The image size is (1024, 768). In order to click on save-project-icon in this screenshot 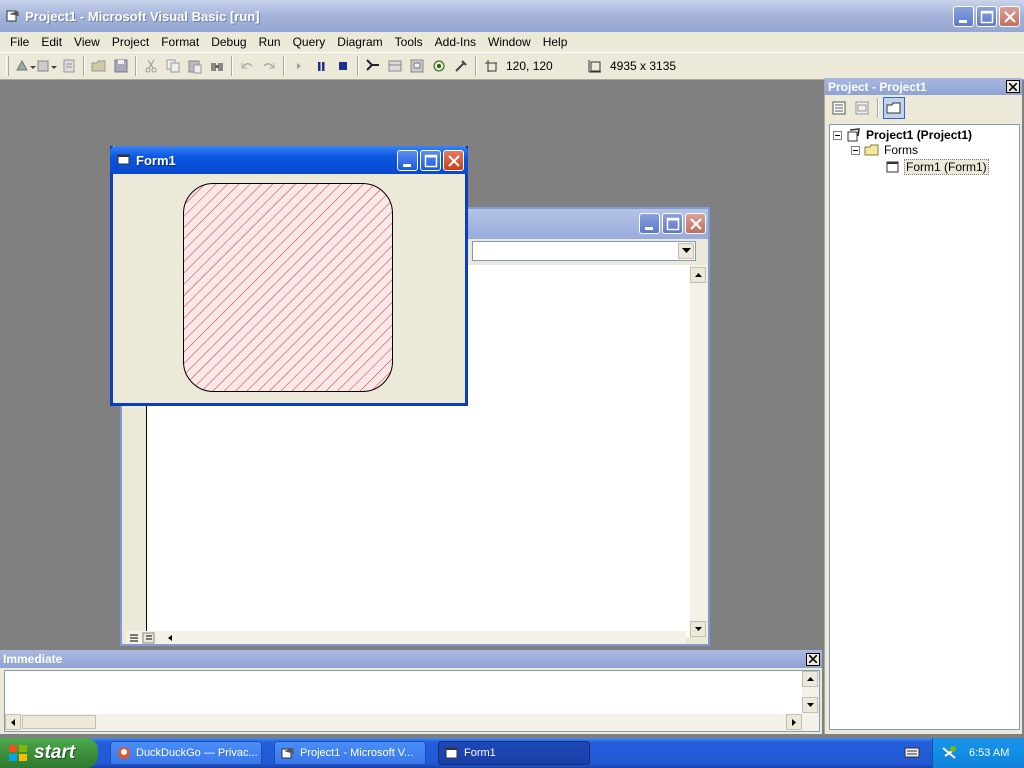, I will do `click(121, 66)`.